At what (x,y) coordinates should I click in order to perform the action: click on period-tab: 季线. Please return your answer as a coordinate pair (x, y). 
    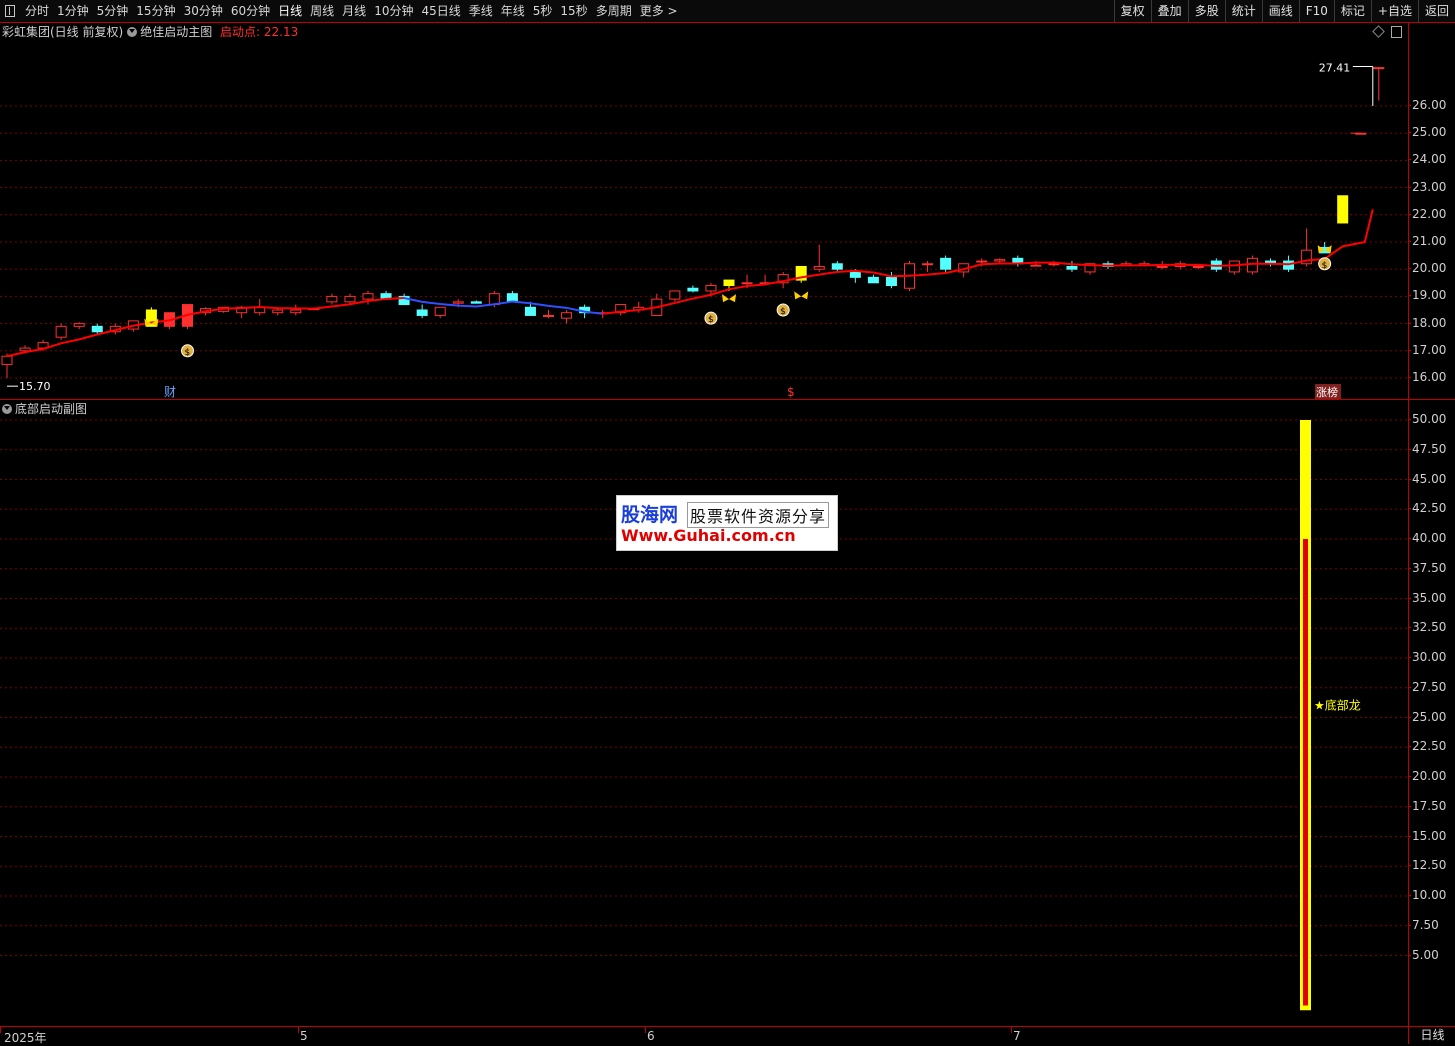
    Looking at the image, I should click on (481, 11).